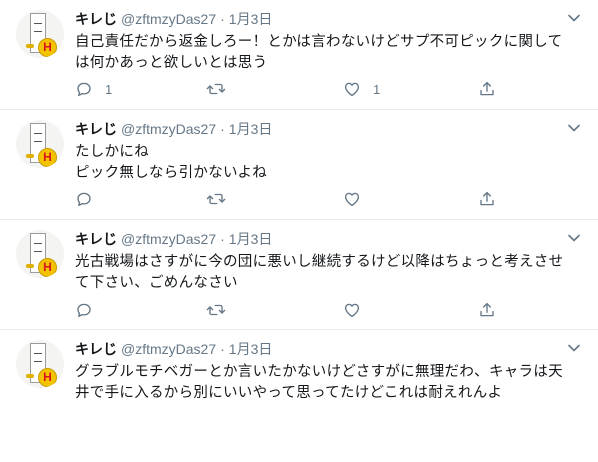 The image size is (598, 462). Describe the element at coordinates (93, 89) in the screenshot. I see `reply-button: 1` at that location.